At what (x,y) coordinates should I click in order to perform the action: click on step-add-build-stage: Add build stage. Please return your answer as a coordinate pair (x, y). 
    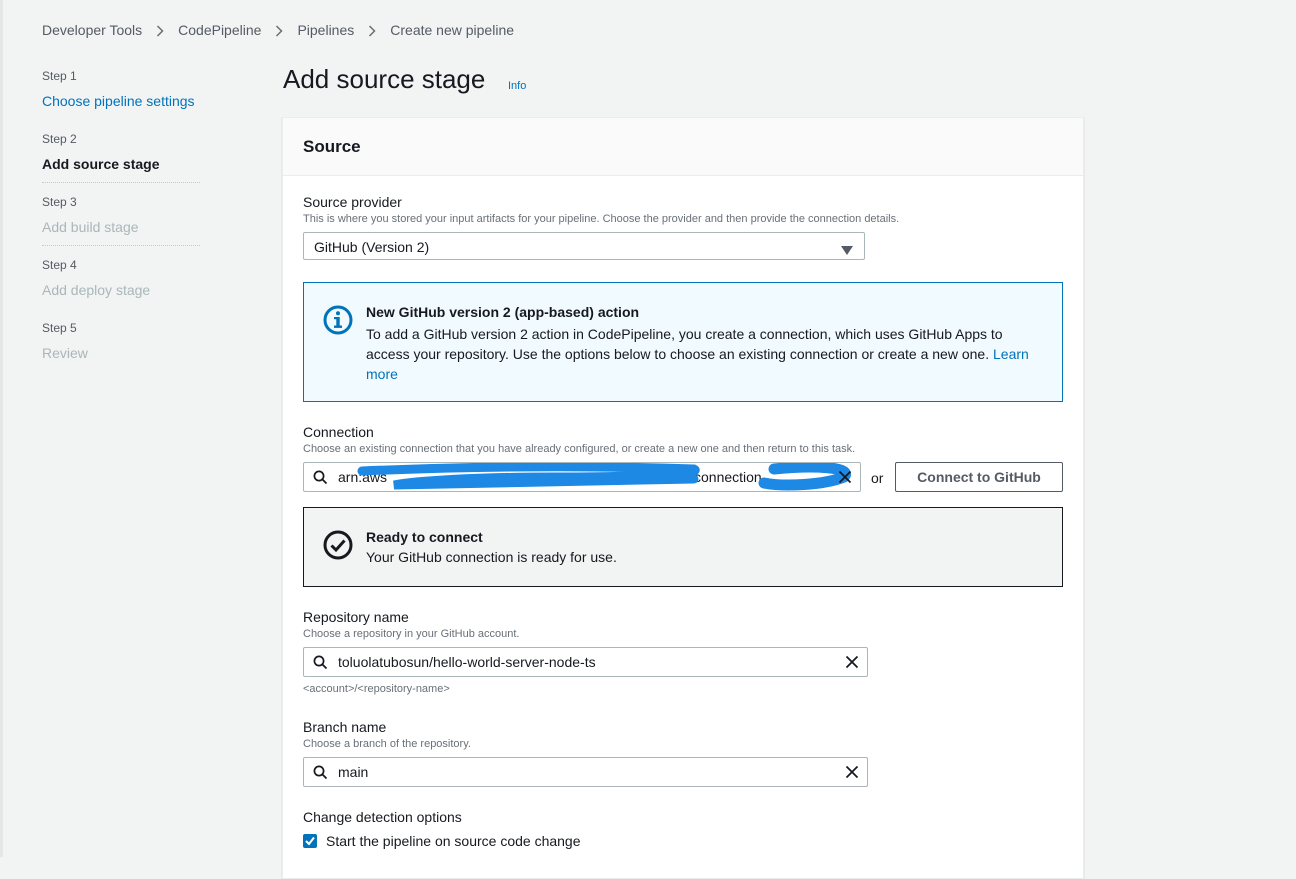
    Looking at the image, I should click on (90, 227).